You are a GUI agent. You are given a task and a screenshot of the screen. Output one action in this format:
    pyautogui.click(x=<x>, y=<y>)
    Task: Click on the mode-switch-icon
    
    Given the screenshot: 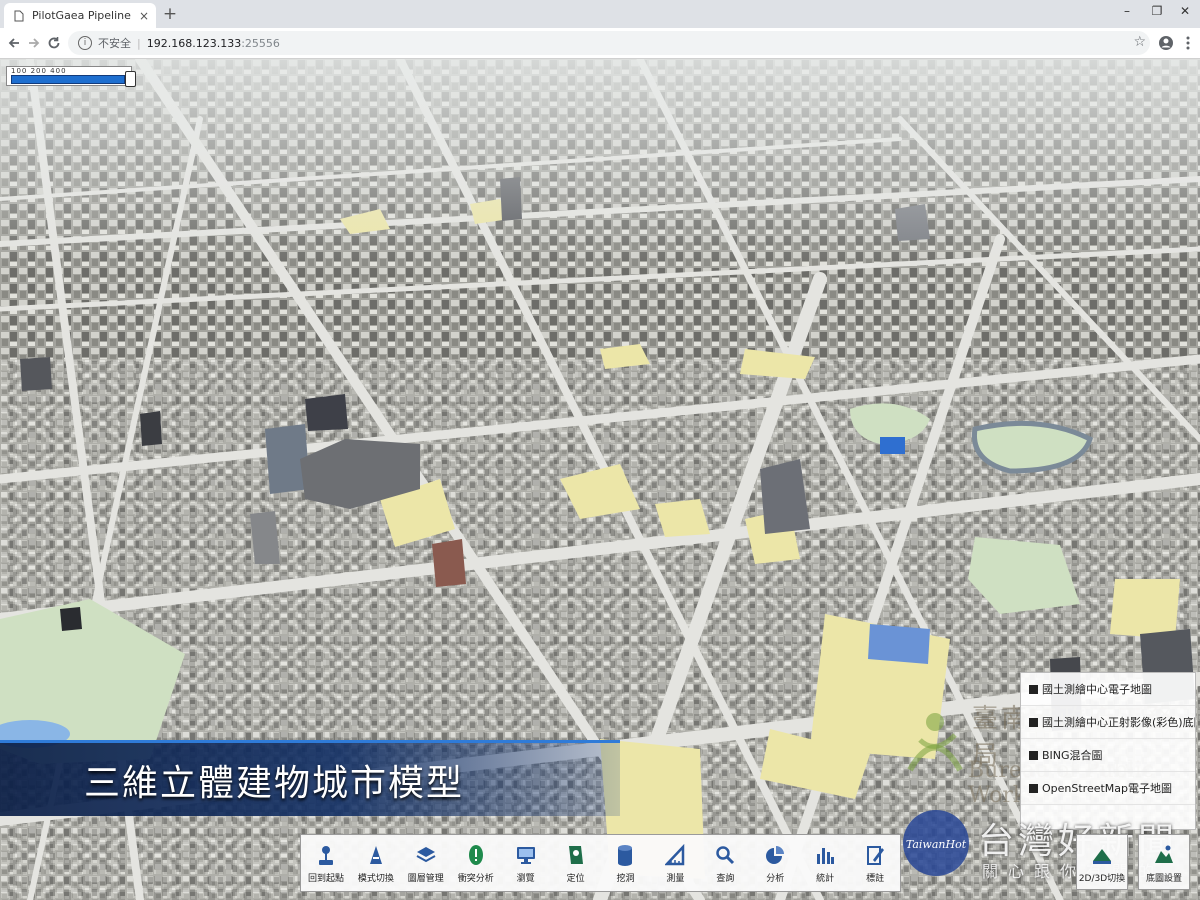 What is the action you would take?
    pyautogui.click(x=376, y=855)
    